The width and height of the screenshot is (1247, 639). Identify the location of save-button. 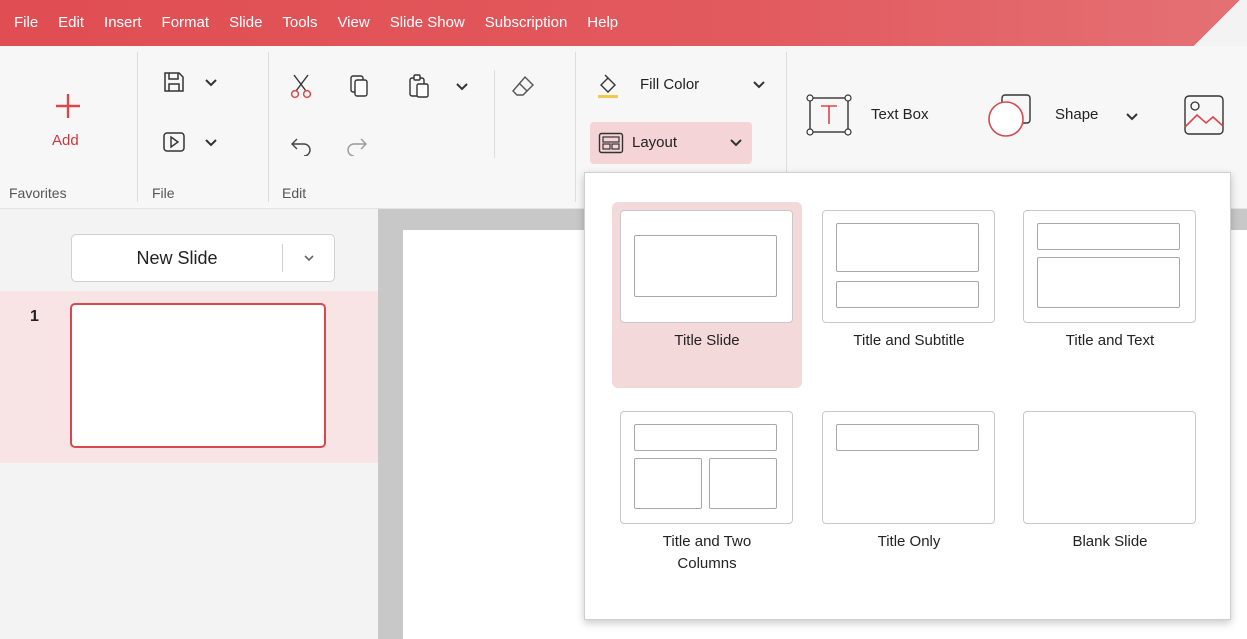
(174, 82).